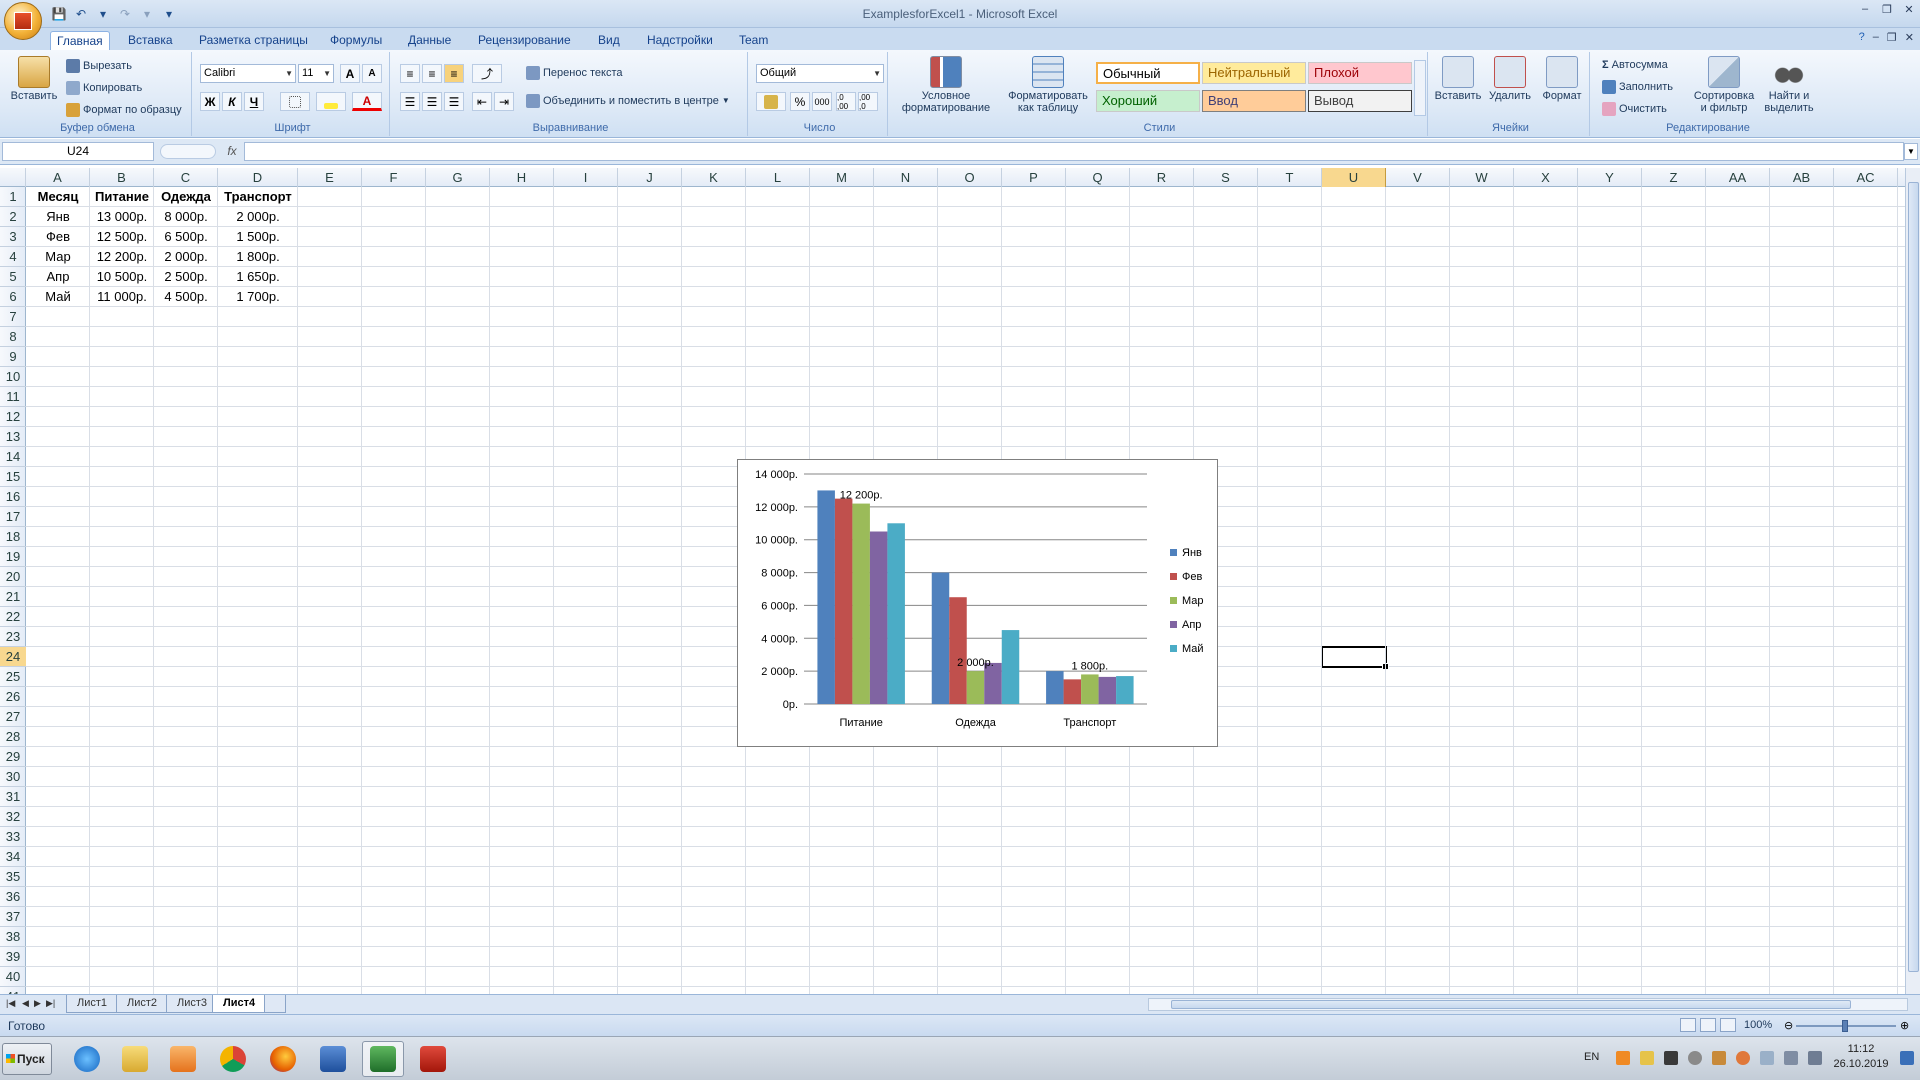 The height and width of the screenshot is (1080, 1920). I want to click on minimize-button: –, so click(1865, 9).